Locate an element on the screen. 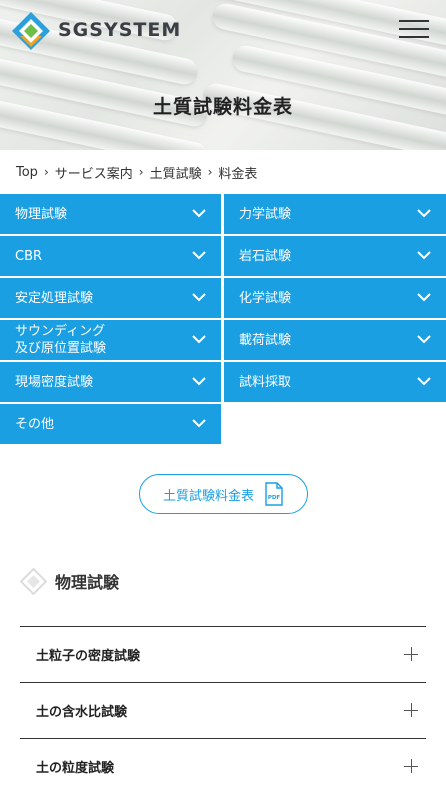  category-label: 安定処理試験 is located at coordinates (54, 298).